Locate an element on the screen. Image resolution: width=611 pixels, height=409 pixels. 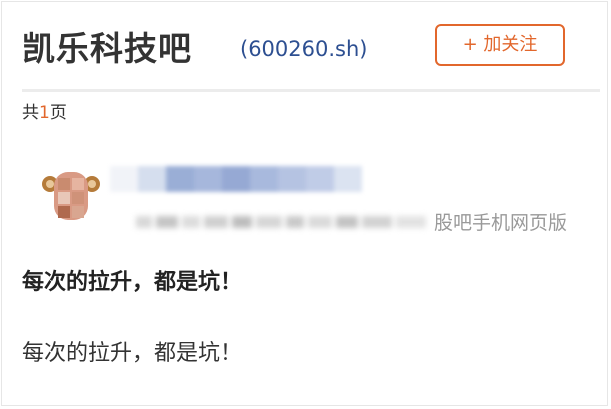
stock-code: (600260.sh) is located at coordinates (303, 49).